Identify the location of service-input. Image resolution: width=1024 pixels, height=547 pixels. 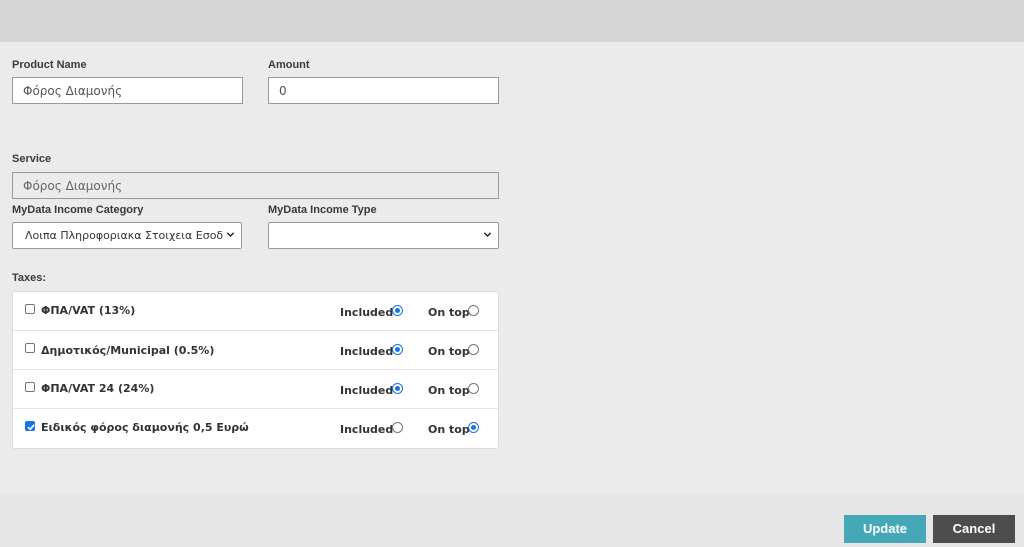
(255, 185).